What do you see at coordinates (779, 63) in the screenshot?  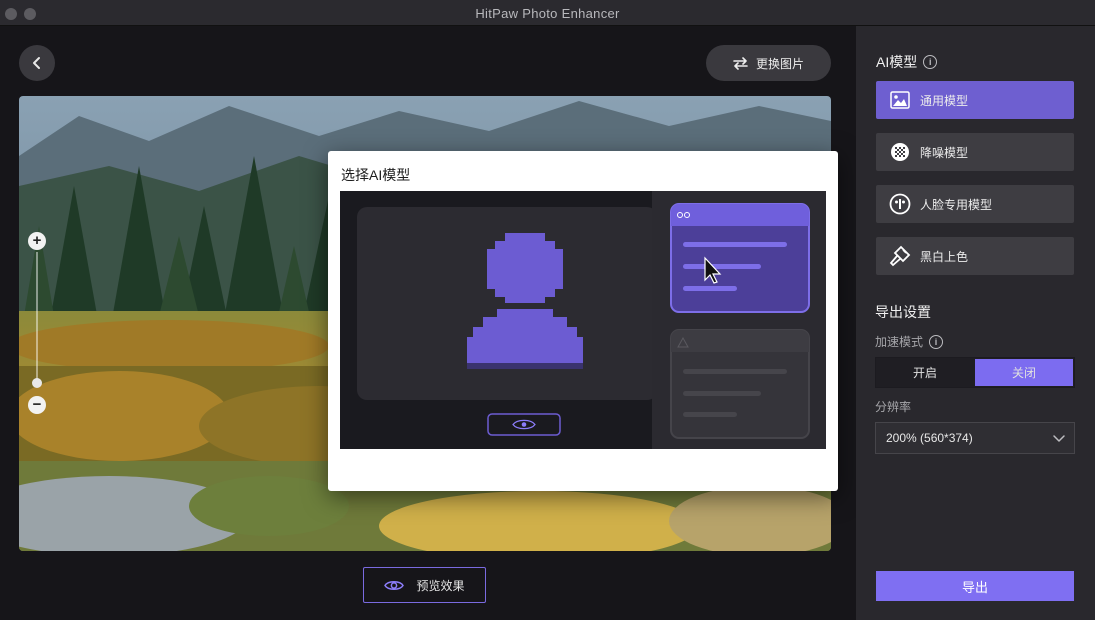 I see `replace-image-label: 更换图片` at bounding box center [779, 63].